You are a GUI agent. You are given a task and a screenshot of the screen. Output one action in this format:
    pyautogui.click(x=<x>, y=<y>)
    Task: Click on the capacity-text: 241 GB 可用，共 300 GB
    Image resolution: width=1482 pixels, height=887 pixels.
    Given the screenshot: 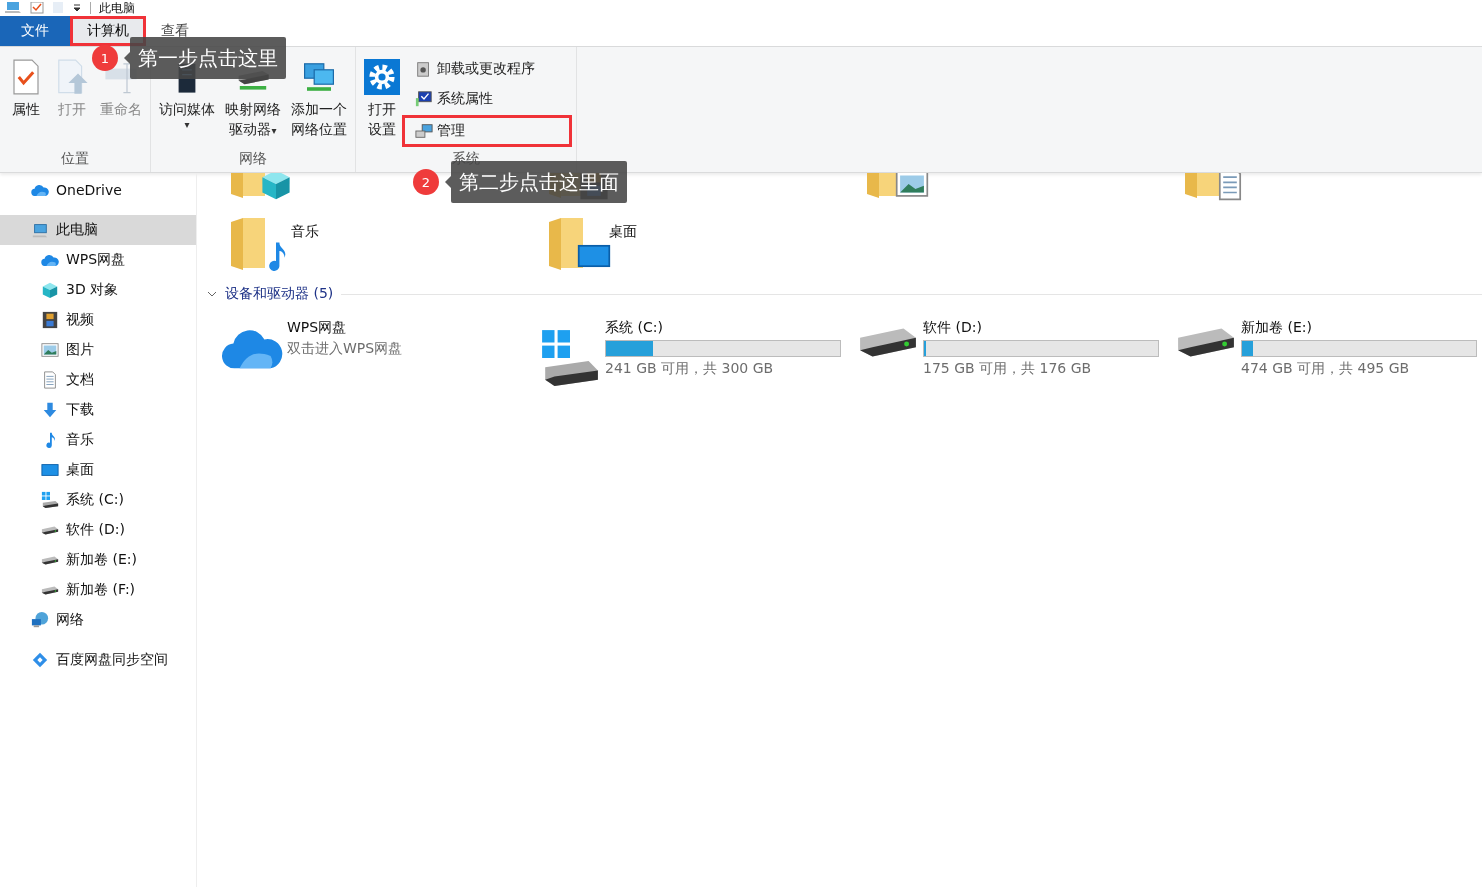 What is the action you would take?
    pyautogui.click(x=690, y=369)
    